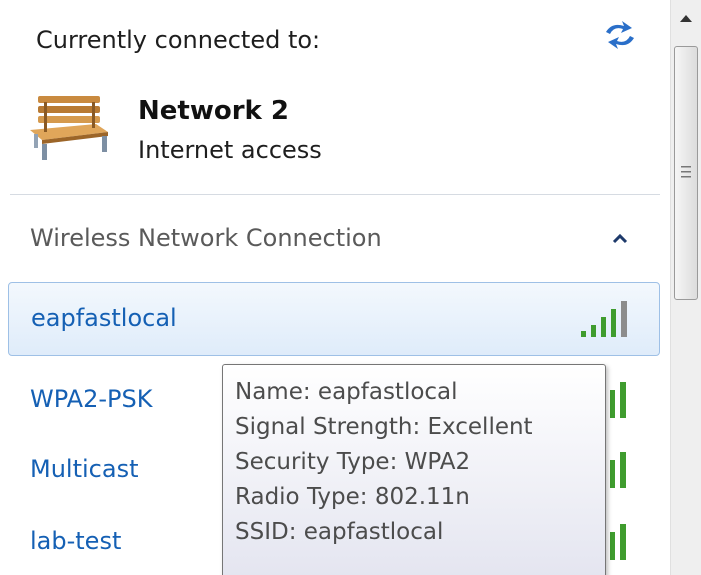  Describe the element at coordinates (346, 392) in the screenshot. I see `tooltip-name: Name: eapfastlocal` at that location.